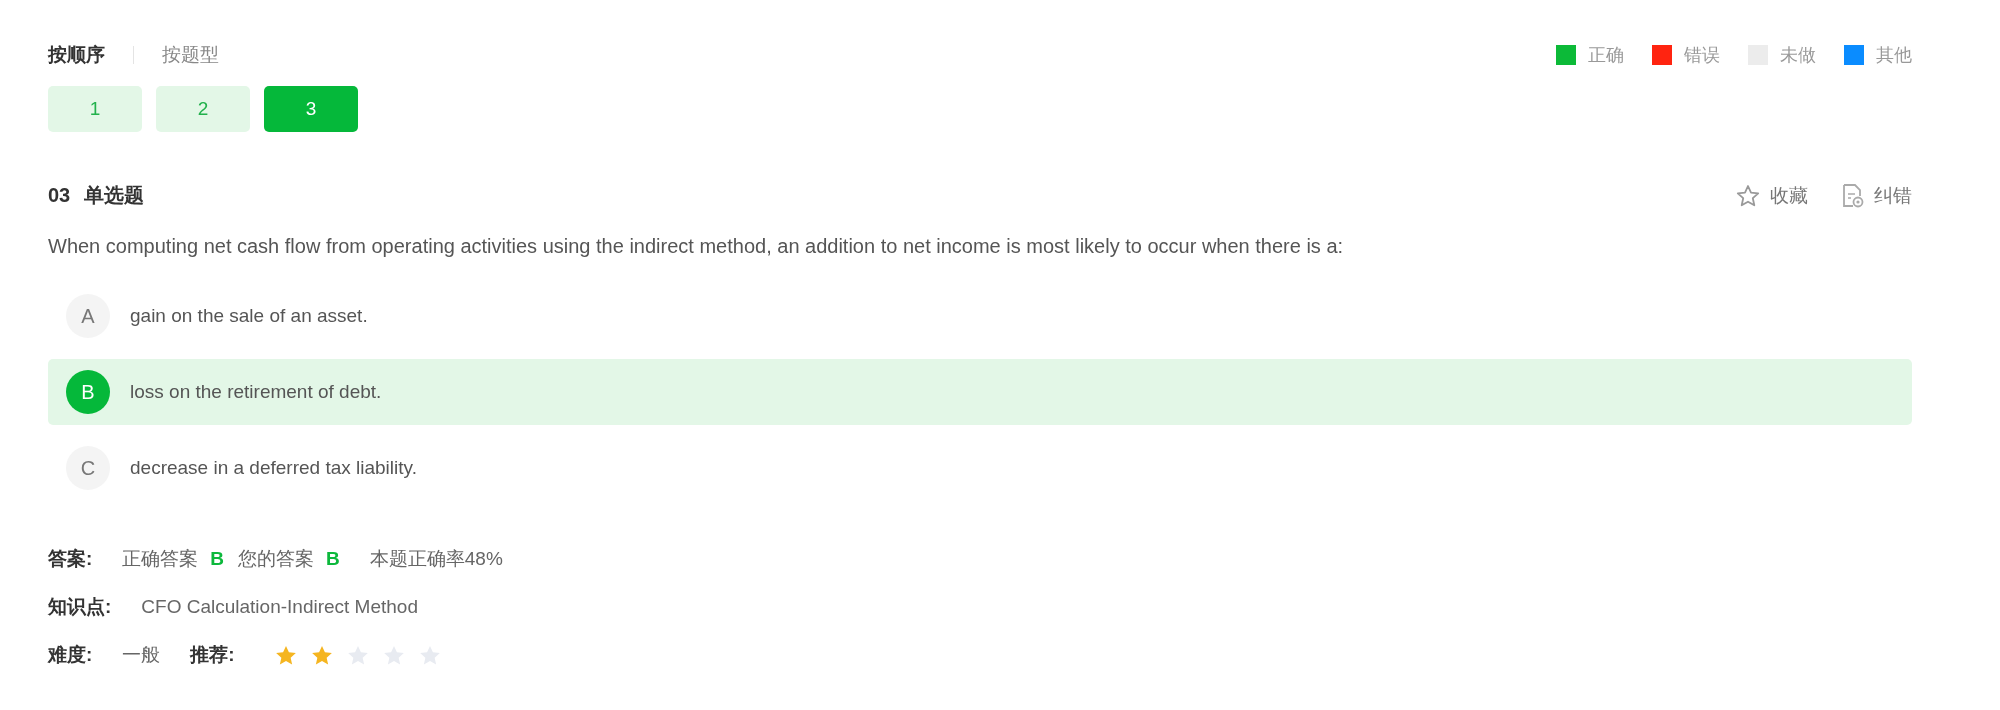 The width and height of the screenshot is (2000, 710). I want to click on knowledge-point: CFO Calculation-Indirect Method, so click(279, 607).